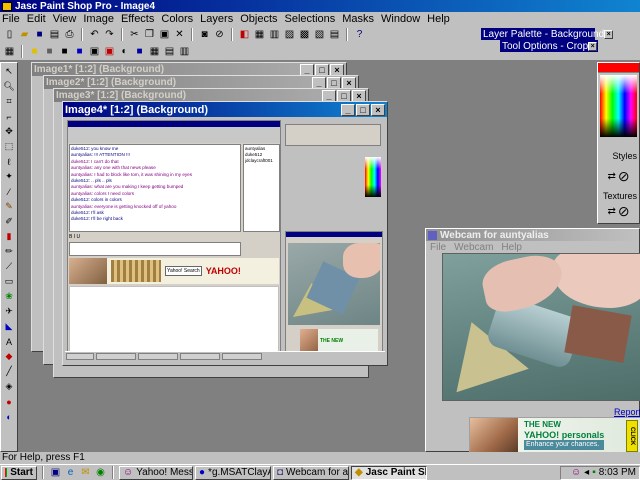 Image resolution: width=640 pixels, height=480 pixels. I want to click on menu-masks: Masks, so click(358, 19).